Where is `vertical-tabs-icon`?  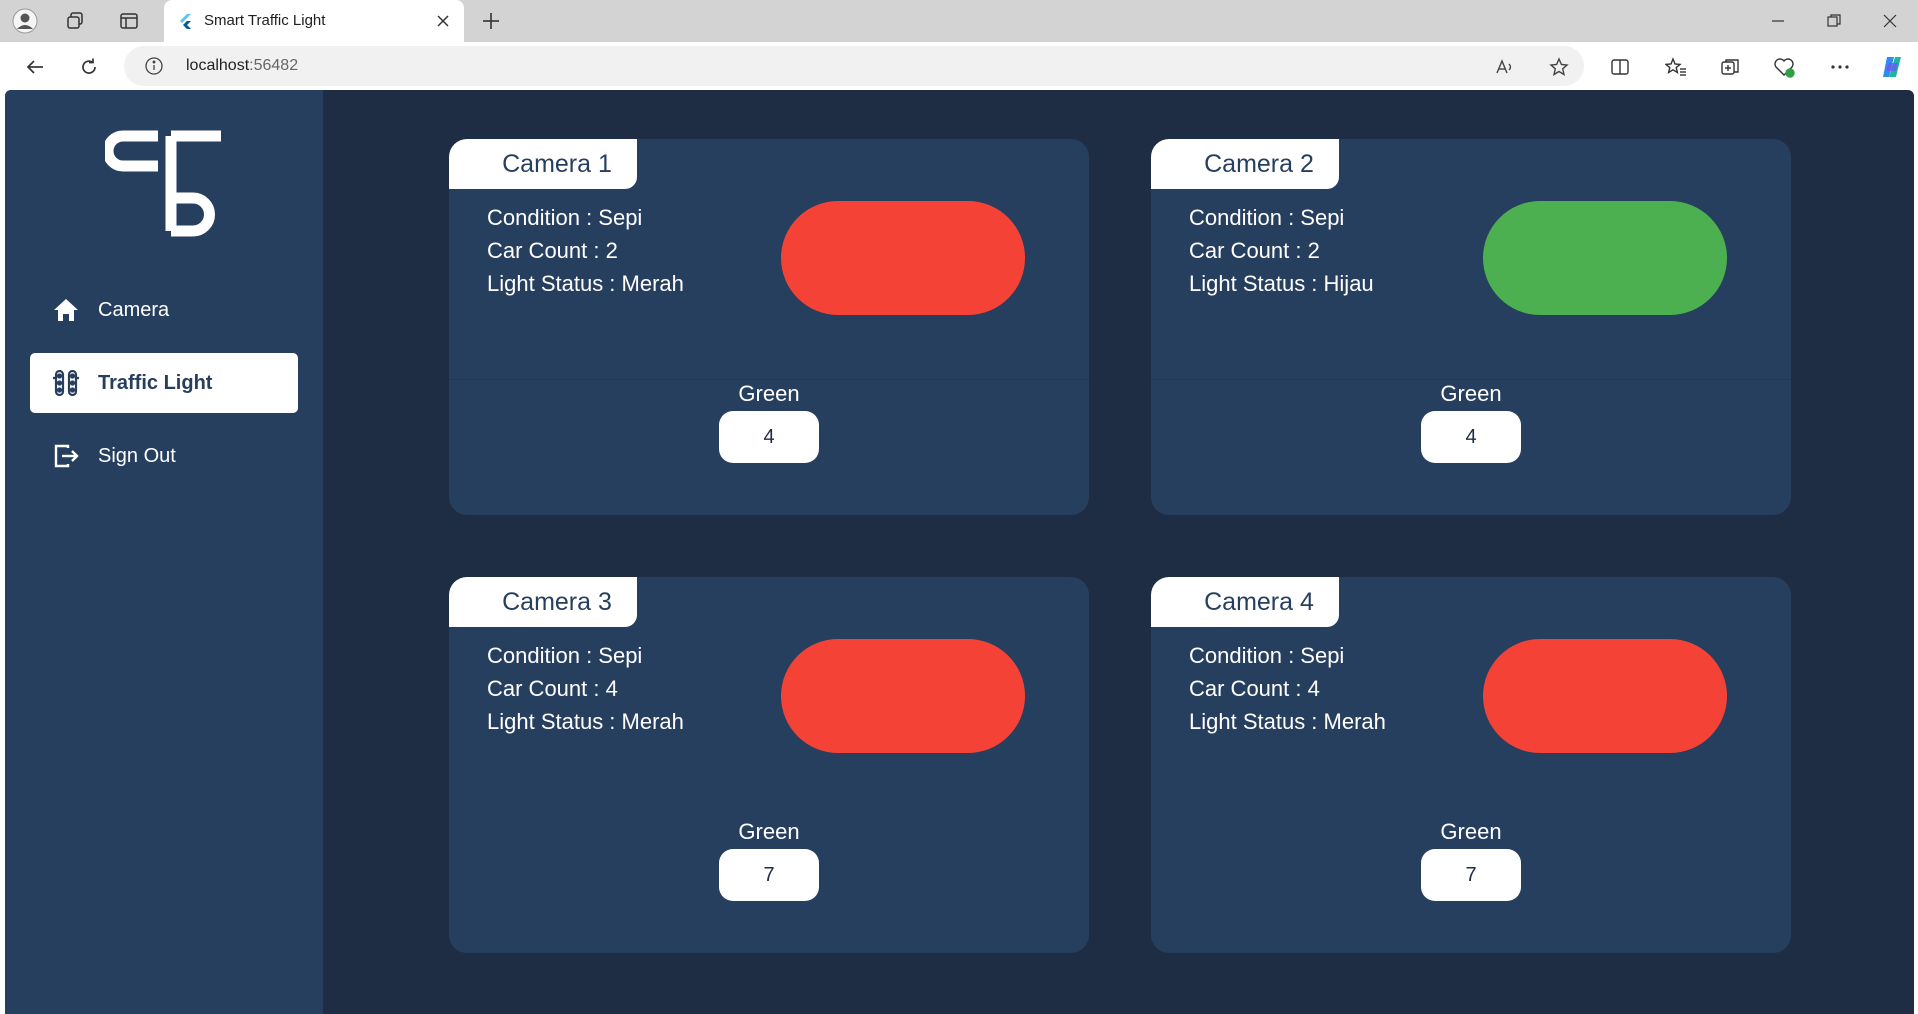 vertical-tabs-icon is located at coordinates (129, 21).